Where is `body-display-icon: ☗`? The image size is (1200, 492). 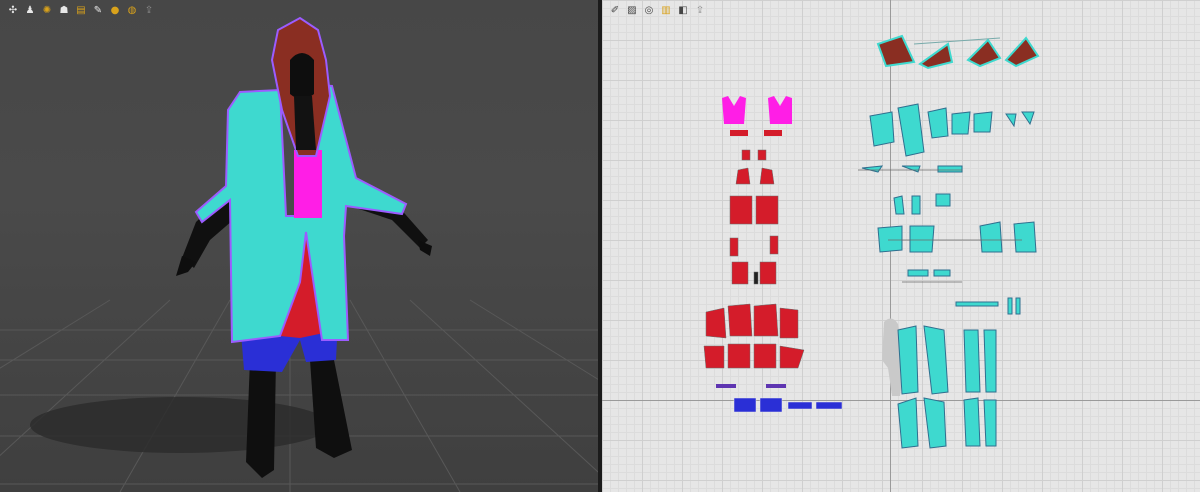
body-display-icon: ☗ is located at coordinates (64, 11).